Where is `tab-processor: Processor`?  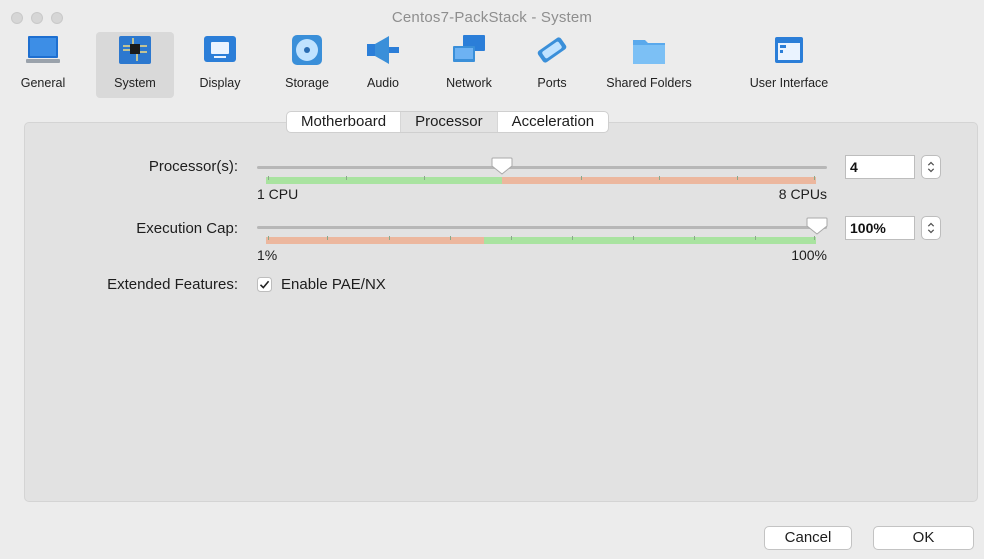 tab-processor: Processor is located at coordinates (448, 122).